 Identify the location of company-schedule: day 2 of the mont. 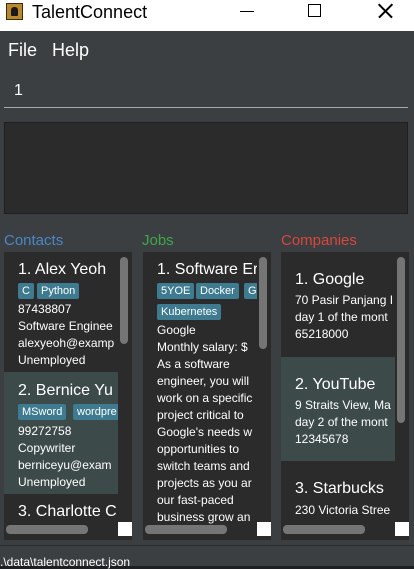
(341, 422).